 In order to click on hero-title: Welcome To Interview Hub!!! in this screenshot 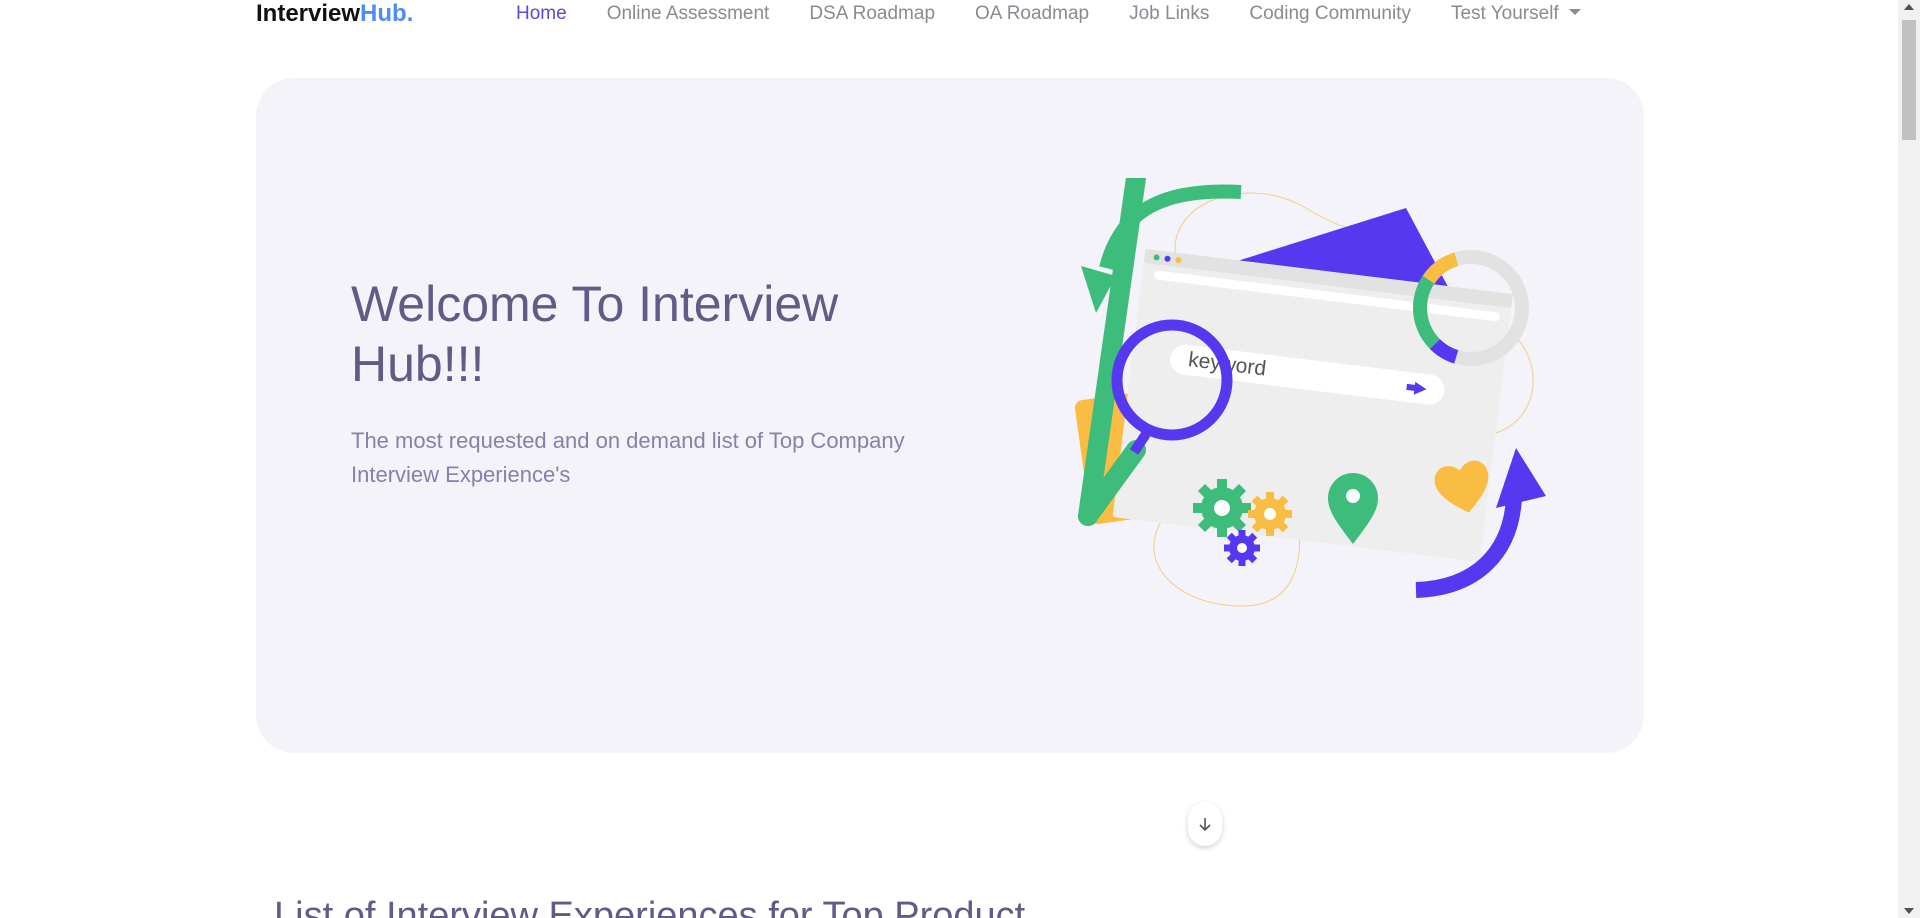, I will do `click(595, 334)`.